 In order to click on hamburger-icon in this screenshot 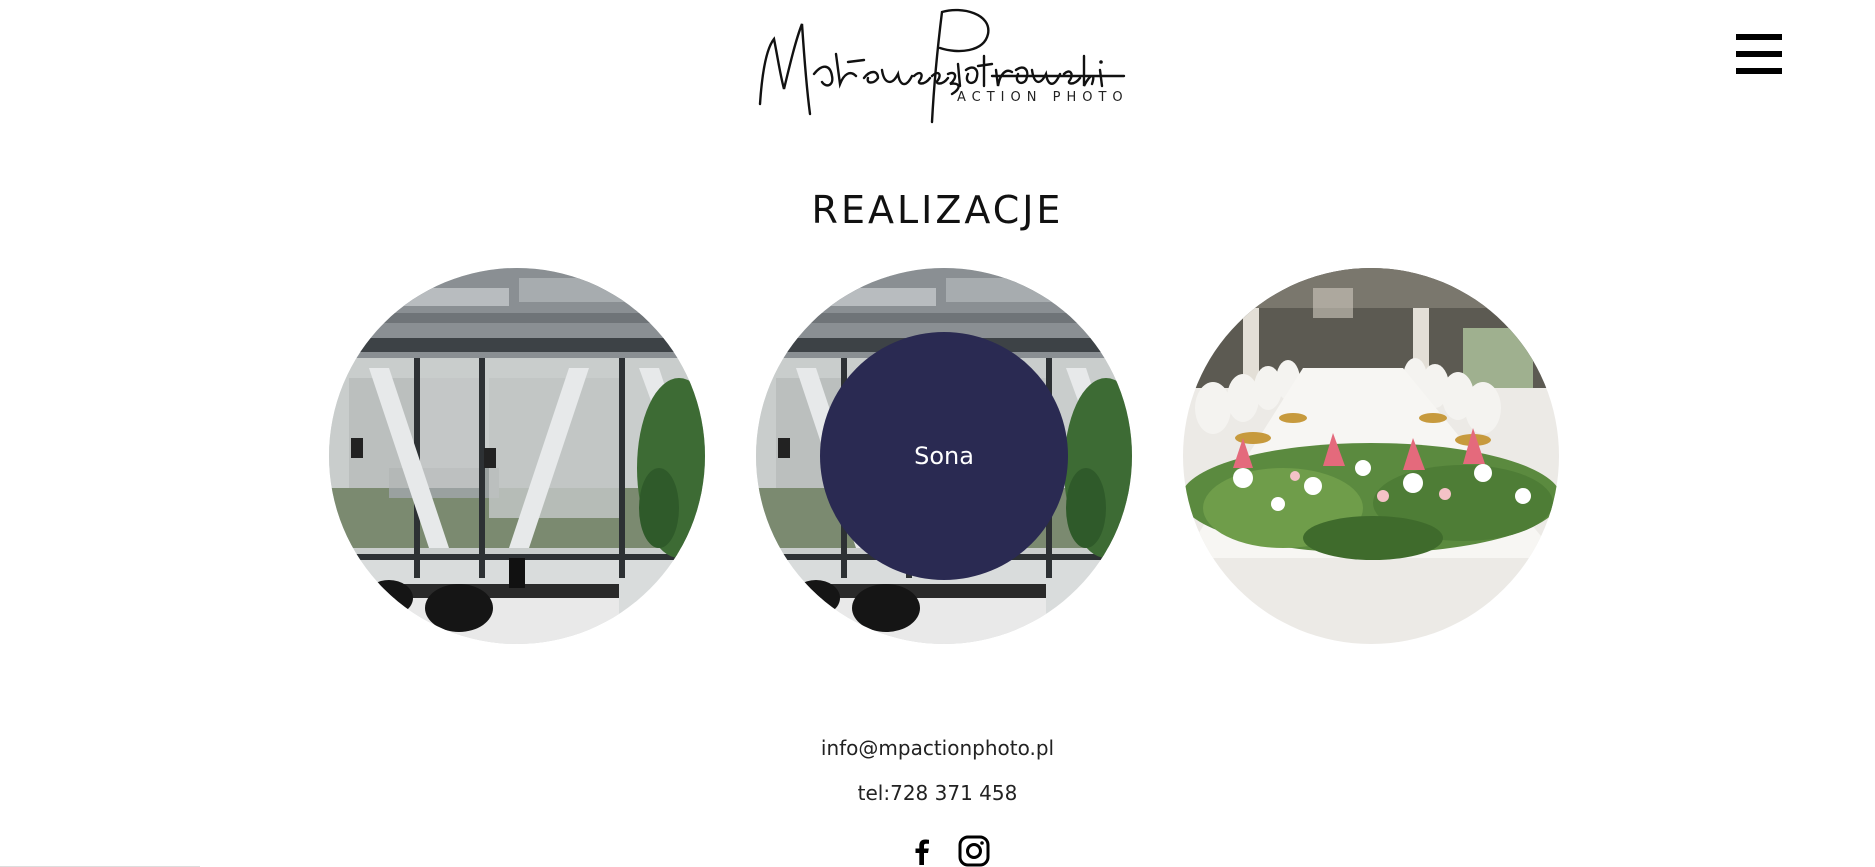, I will do `click(1759, 54)`.